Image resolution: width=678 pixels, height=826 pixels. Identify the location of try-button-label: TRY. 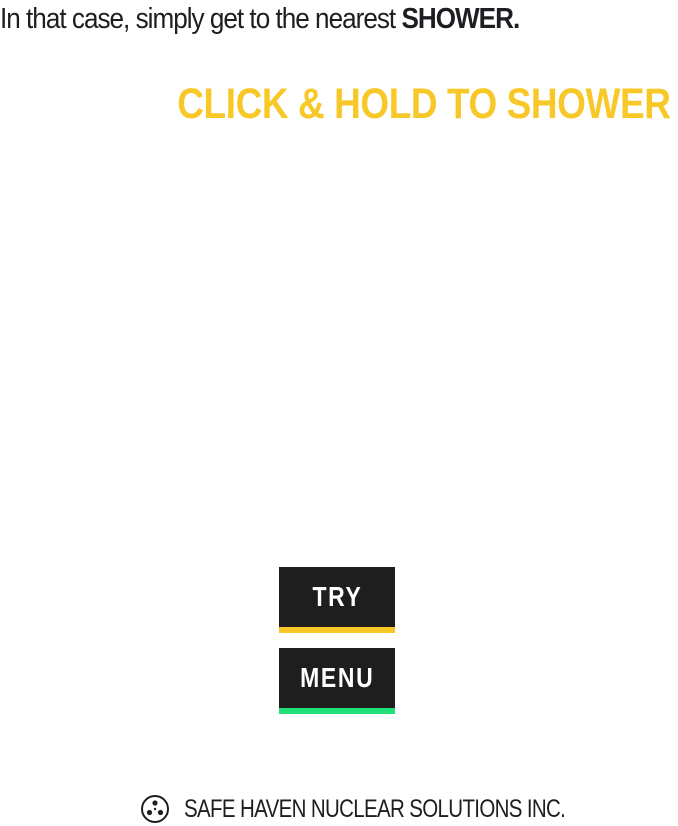
(337, 596).